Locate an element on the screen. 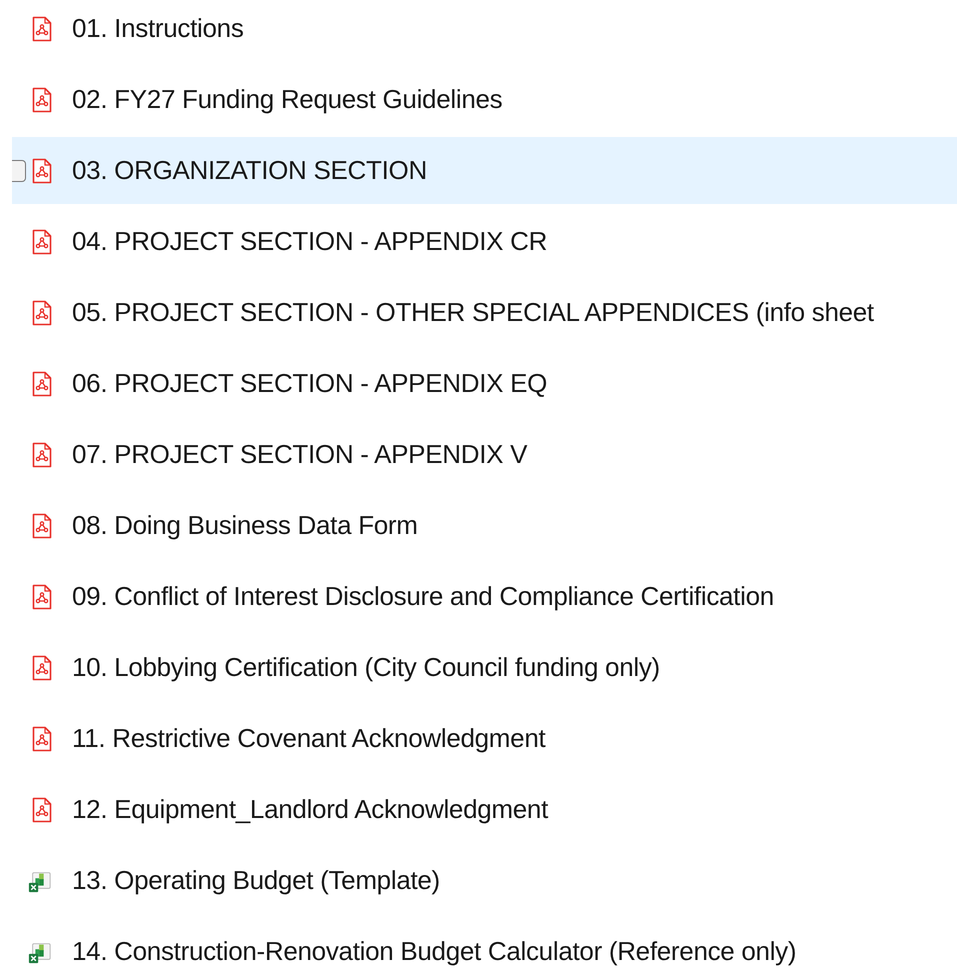 The image size is (957, 973). file-row: 06. PROJECT SECTION - APPENDIX EQ is located at coordinates (484, 383).